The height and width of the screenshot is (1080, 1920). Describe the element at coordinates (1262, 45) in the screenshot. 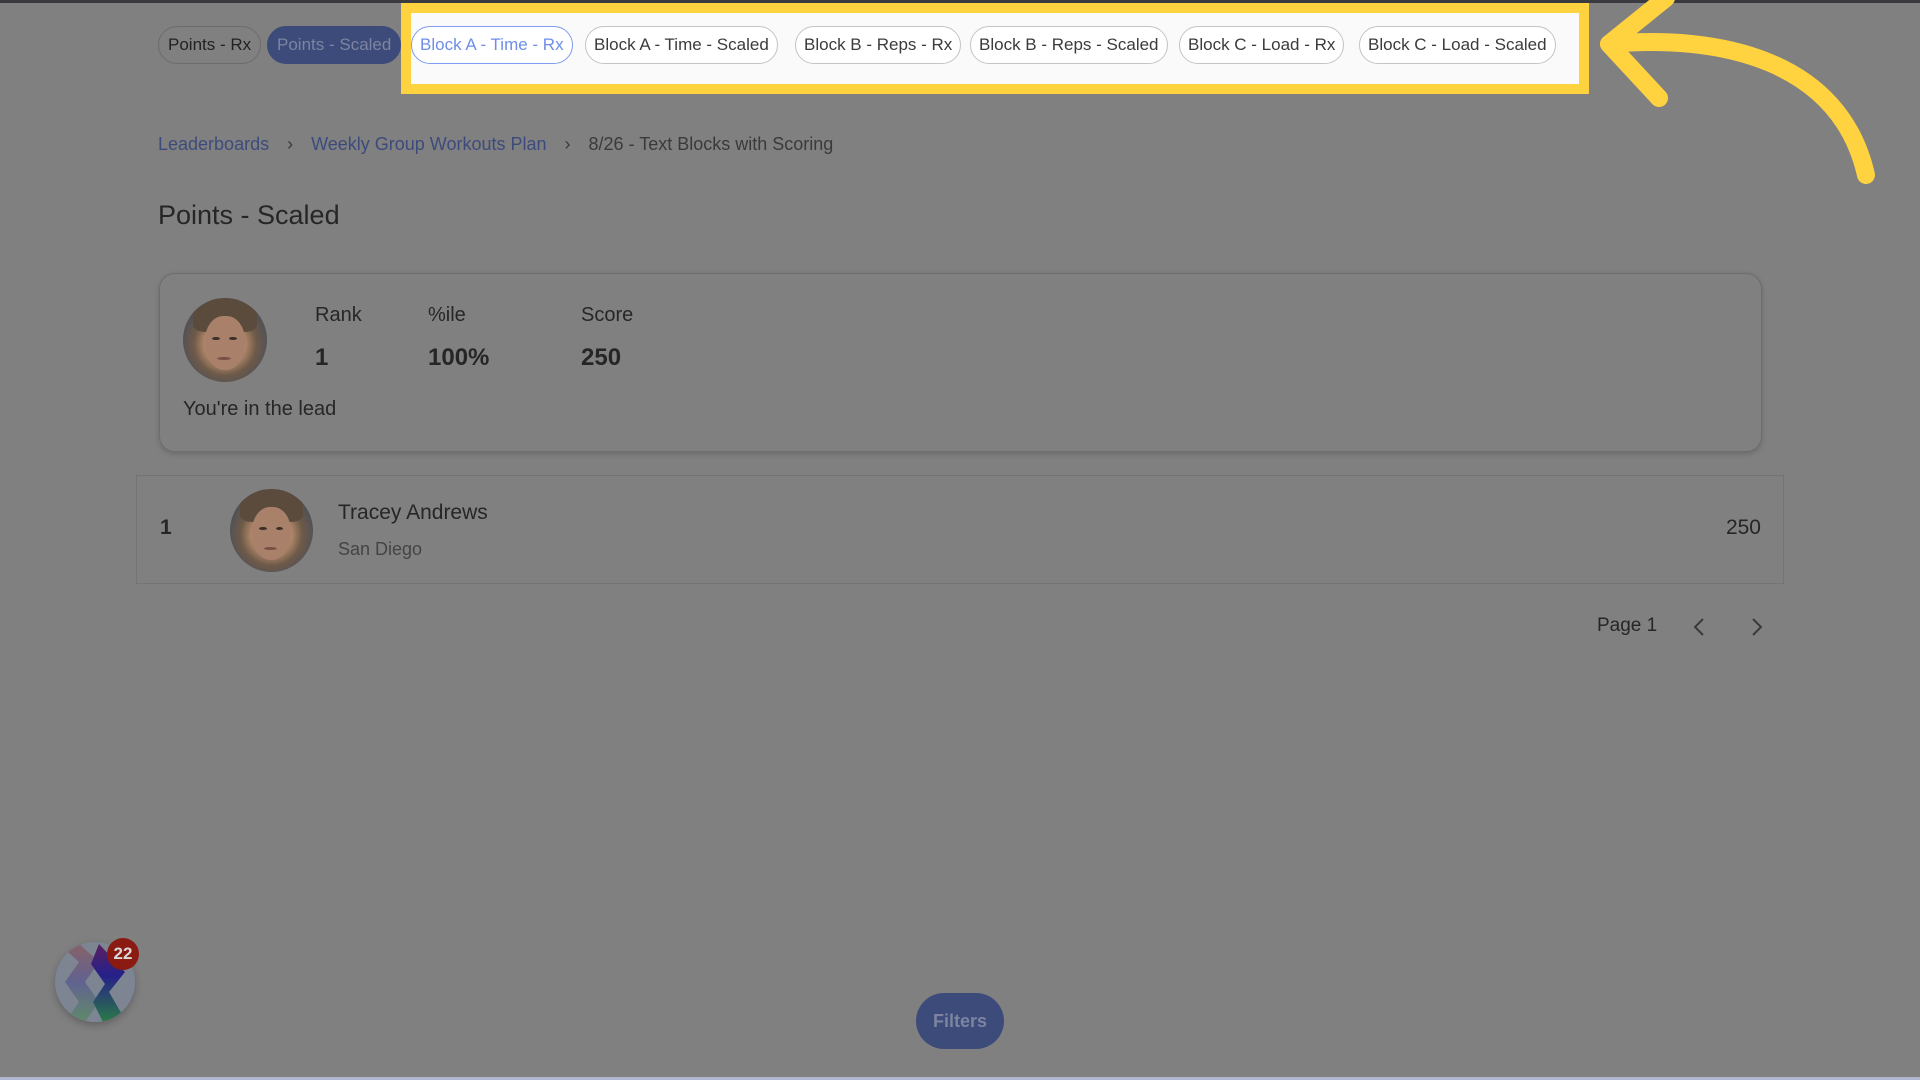

I see `tab-block-c-load-rx: Block C - Load - Rx` at that location.